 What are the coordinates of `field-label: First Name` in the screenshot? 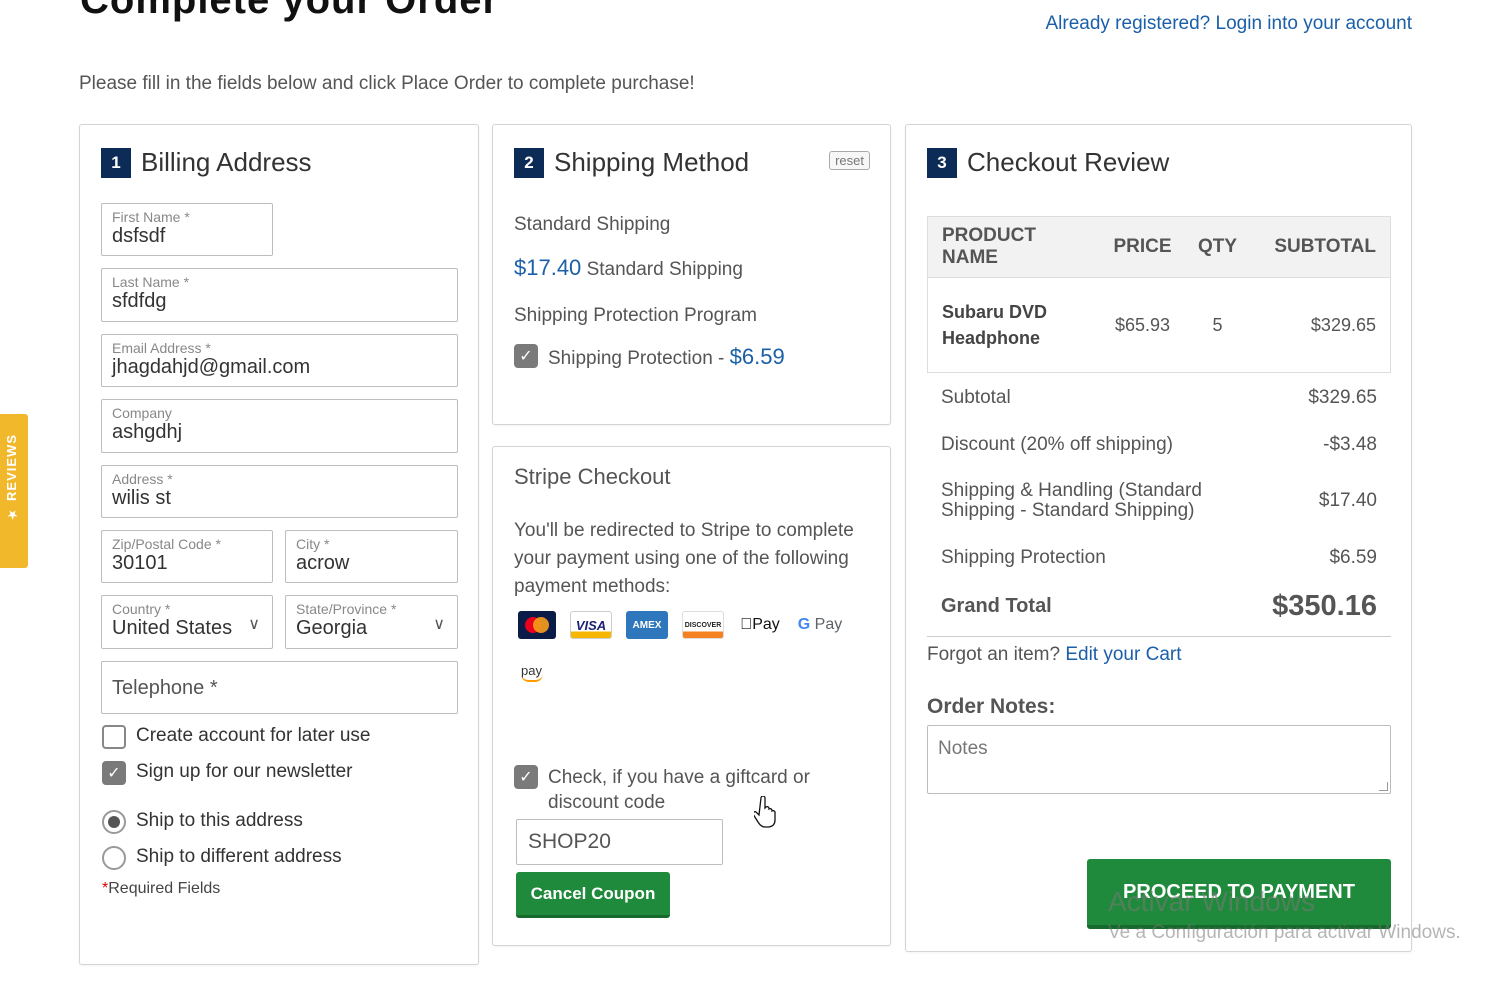 It's located at (146, 217).